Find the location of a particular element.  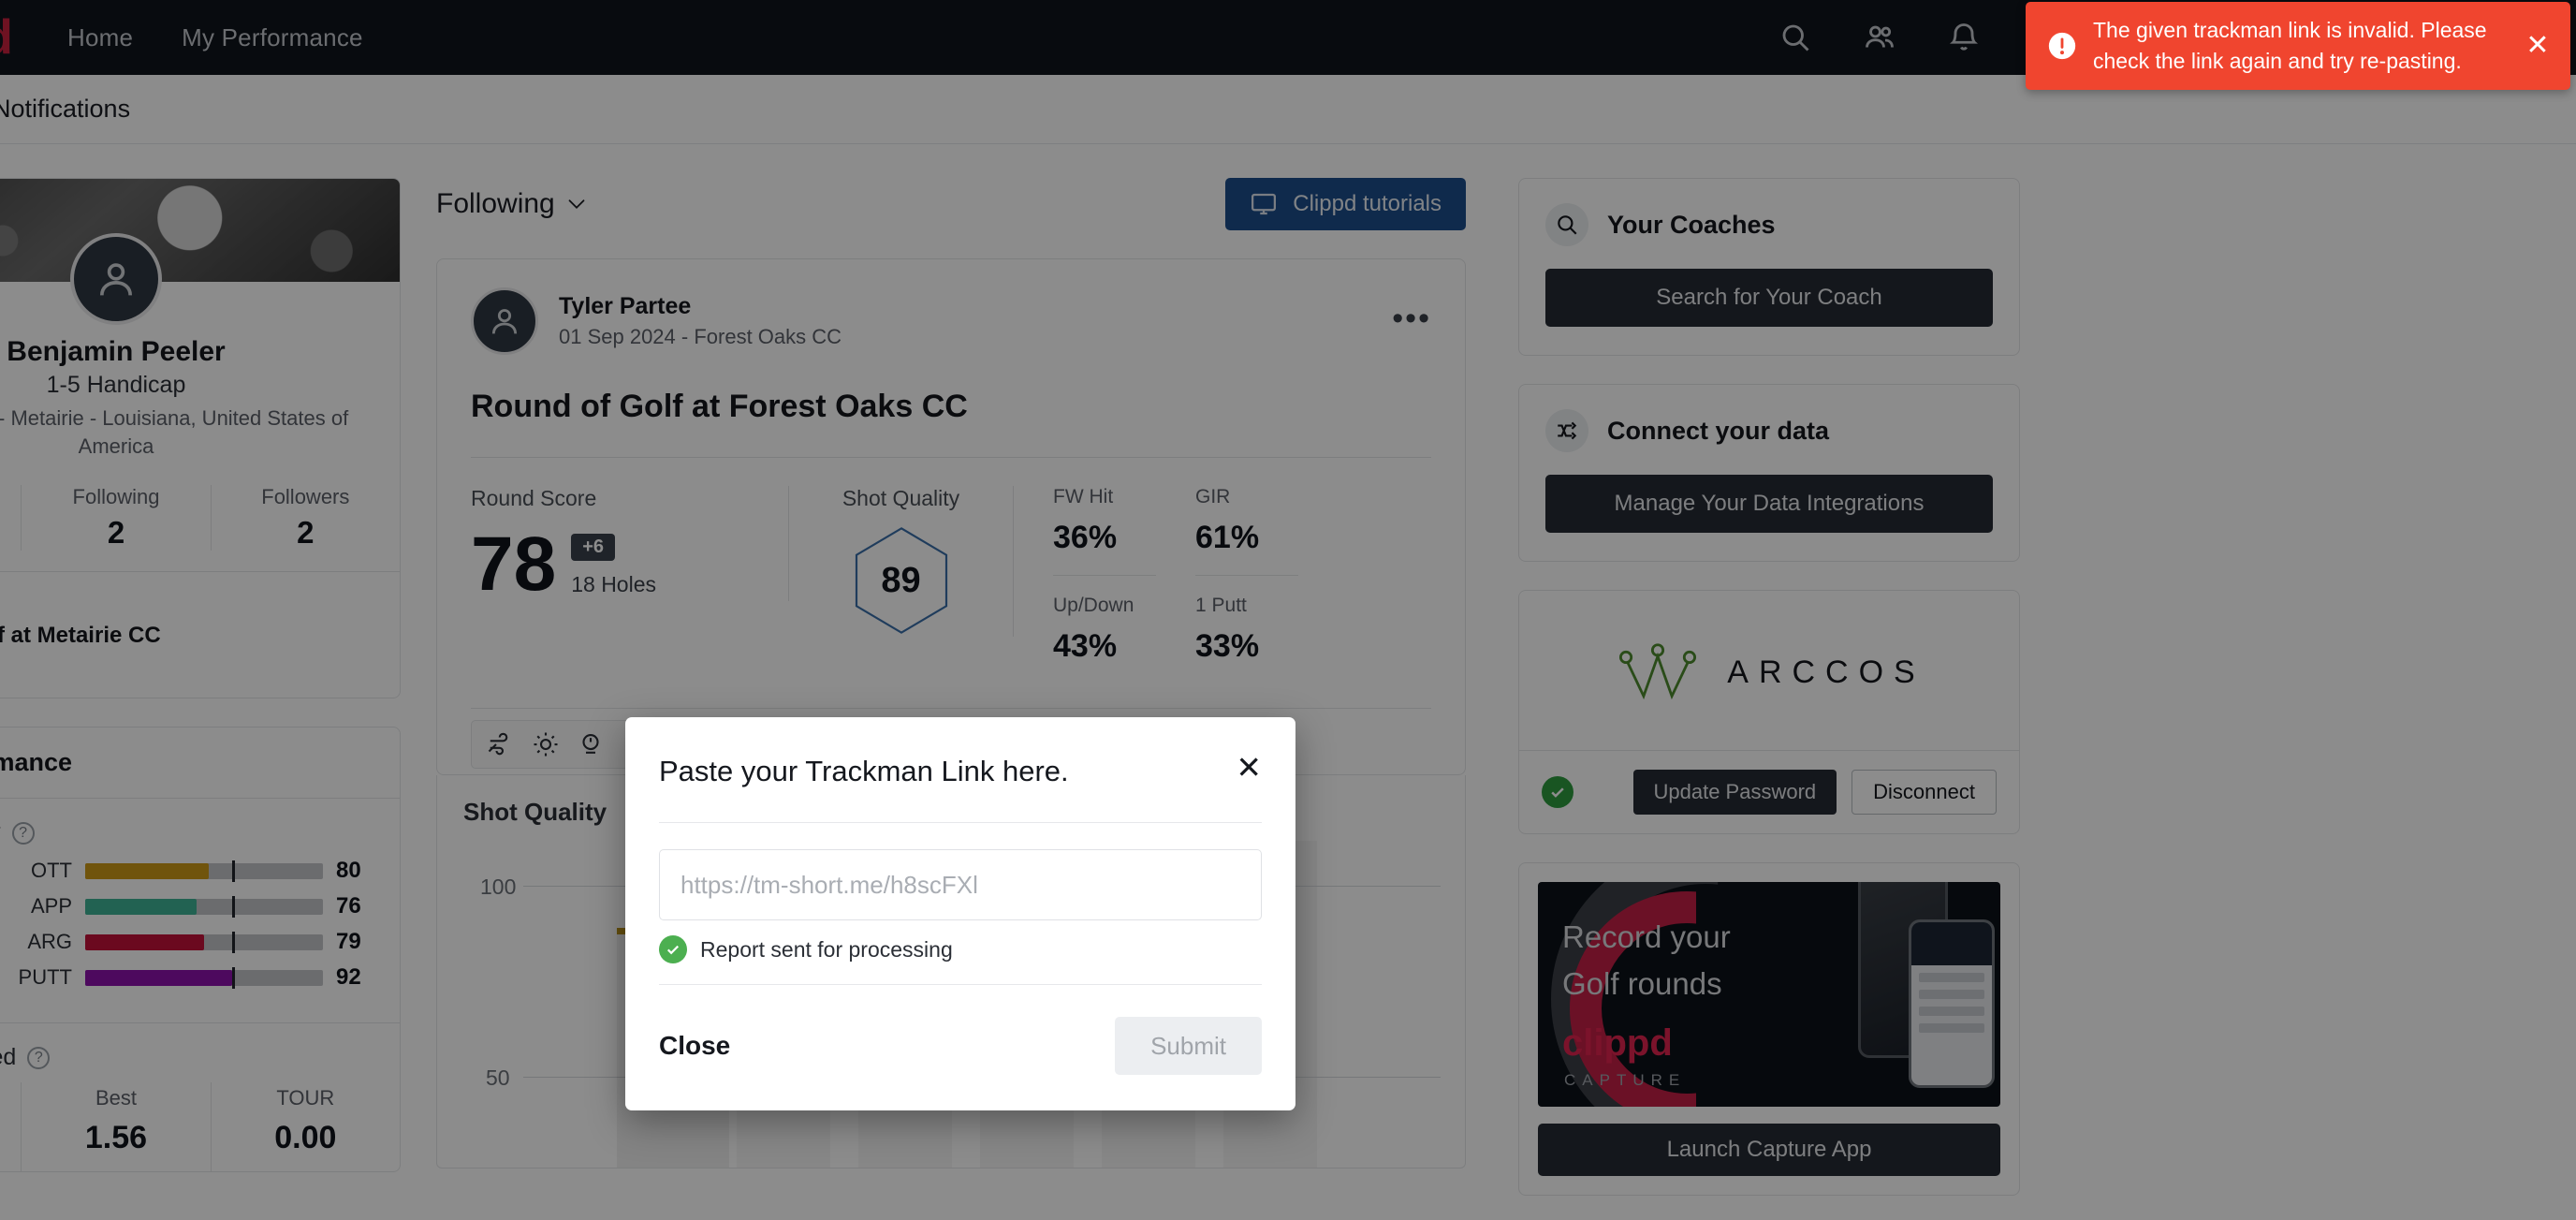

close-button: Close is located at coordinates (694, 1046).